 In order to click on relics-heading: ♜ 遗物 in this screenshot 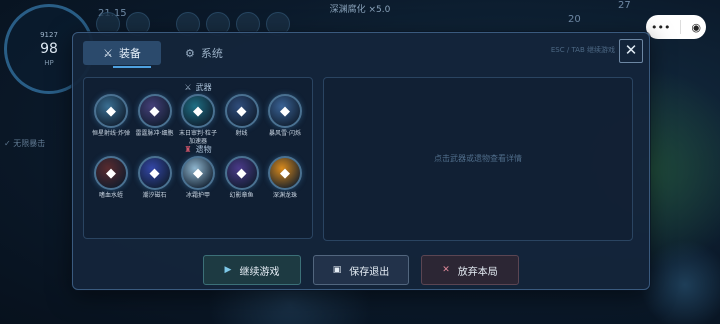, I will do `click(198, 149)`.